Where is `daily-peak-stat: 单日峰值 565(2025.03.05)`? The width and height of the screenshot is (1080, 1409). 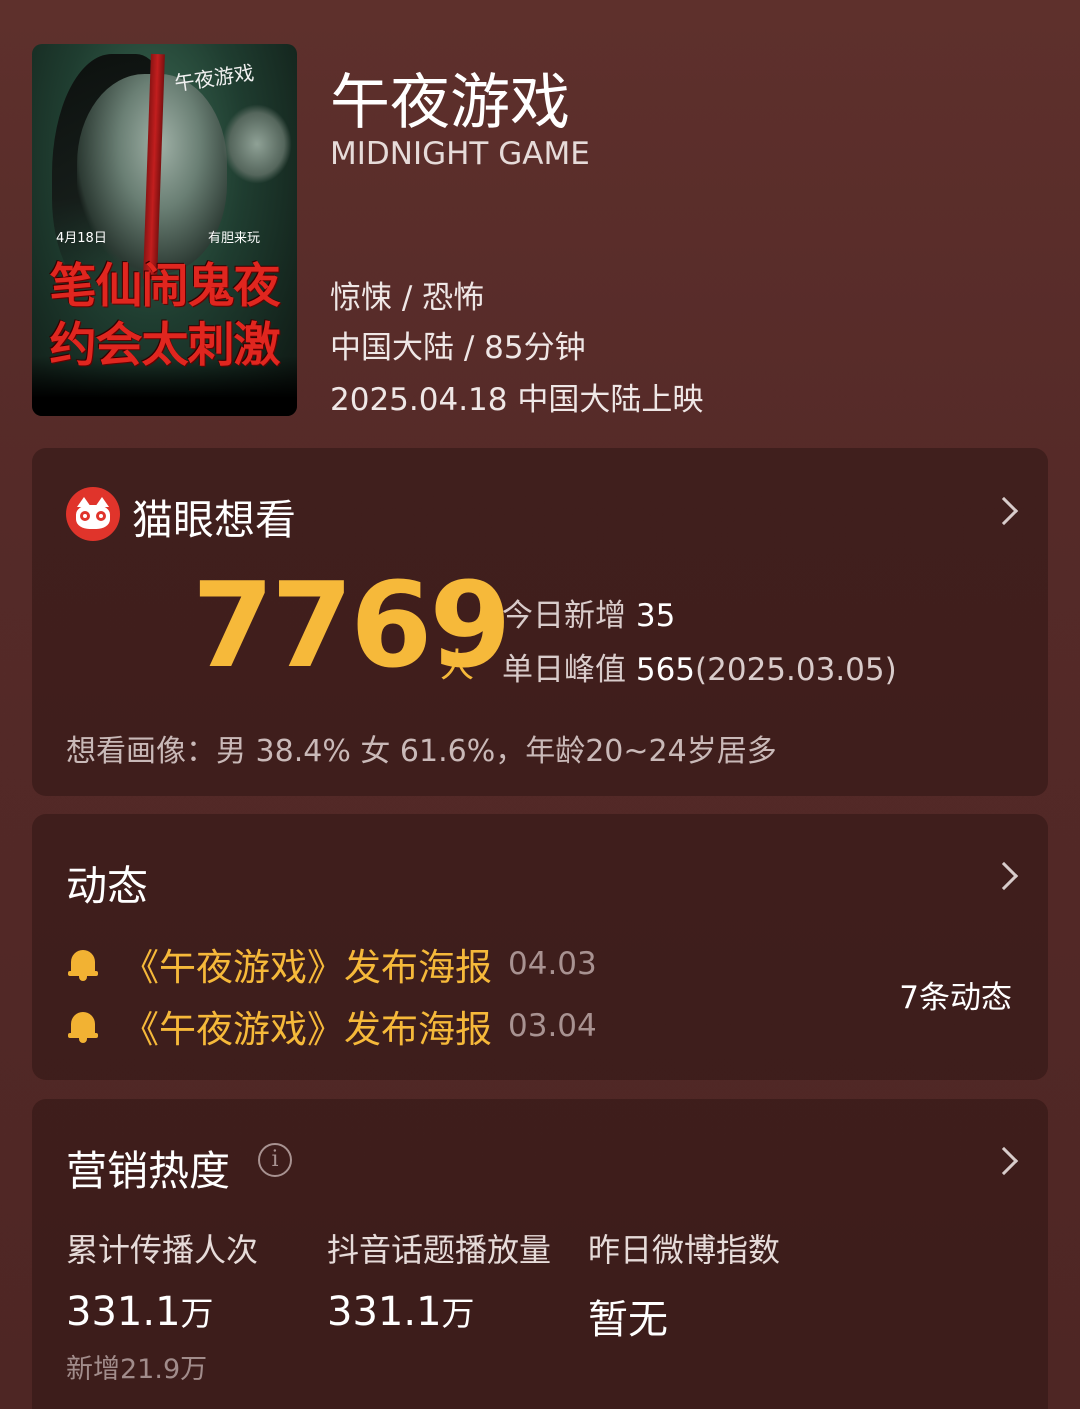 daily-peak-stat: 单日峰值 565(2025.03.05) is located at coordinates (699, 666).